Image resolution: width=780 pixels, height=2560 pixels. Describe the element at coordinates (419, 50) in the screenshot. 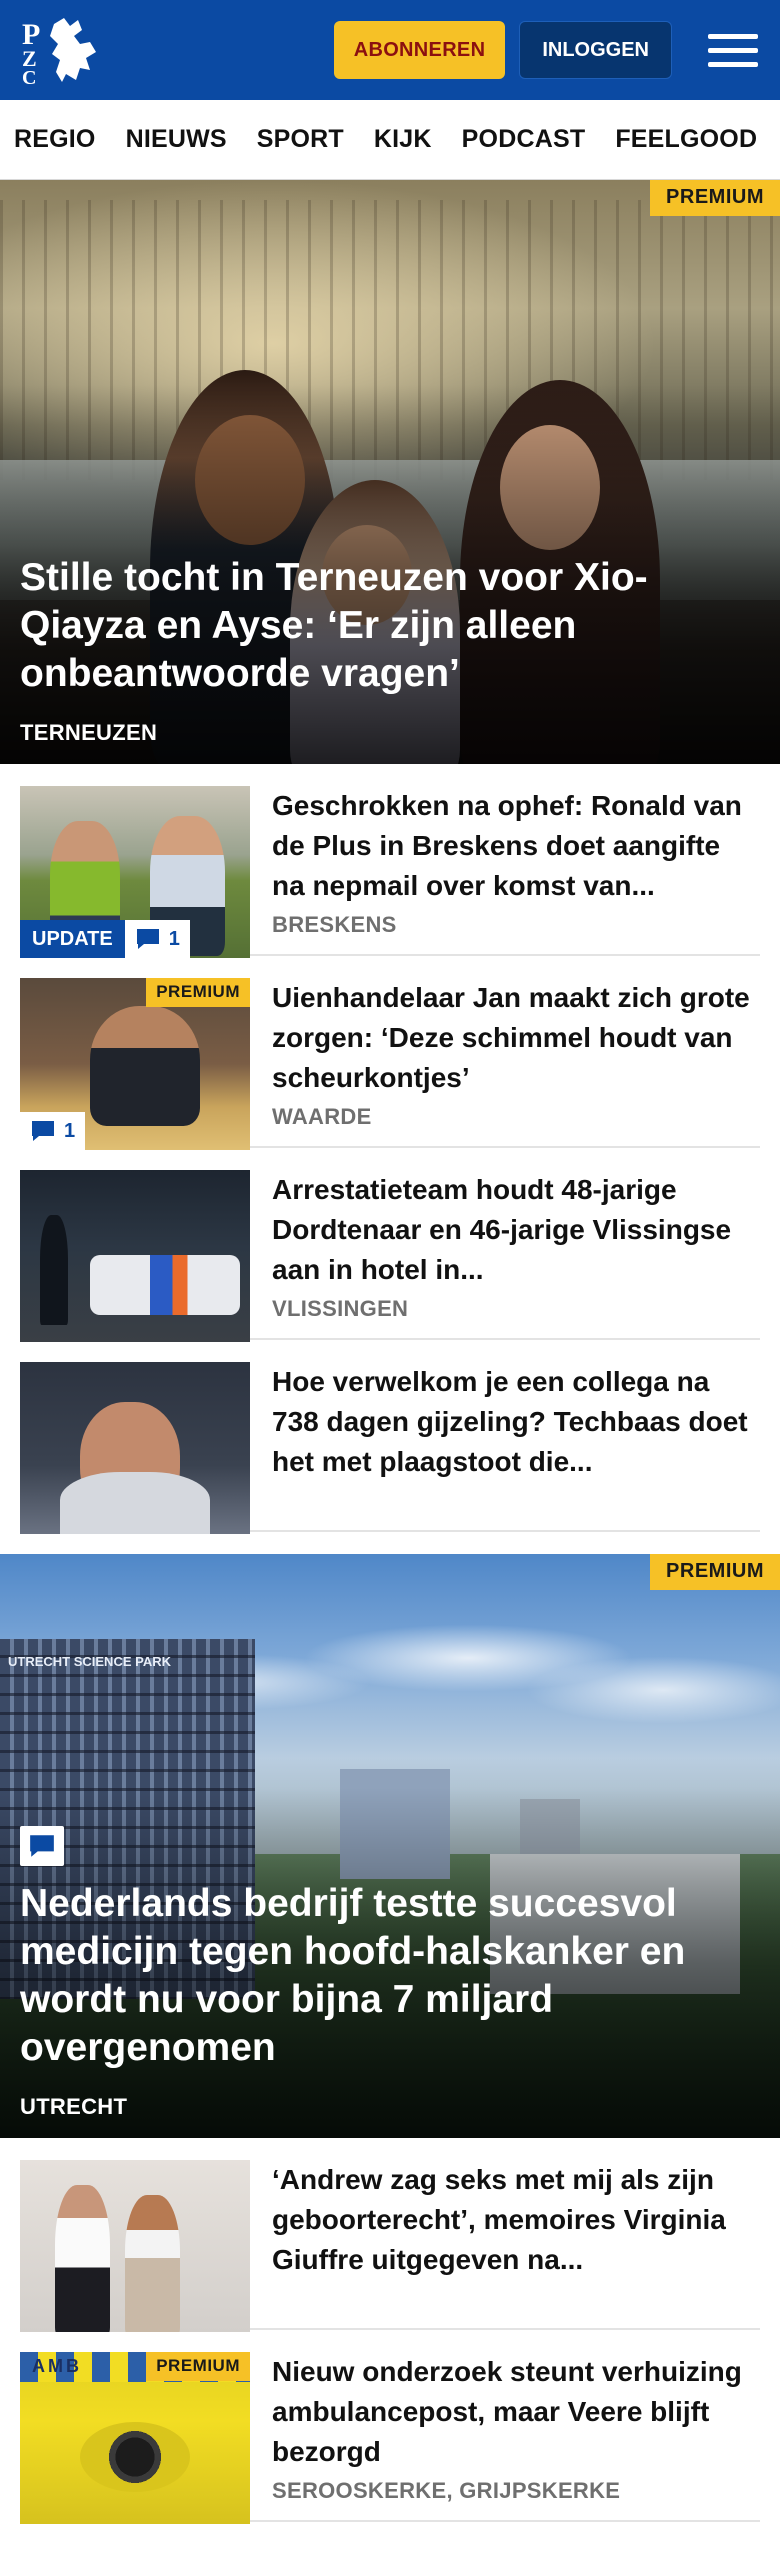

I see `subscribe-button: ABONNEREN` at that location.